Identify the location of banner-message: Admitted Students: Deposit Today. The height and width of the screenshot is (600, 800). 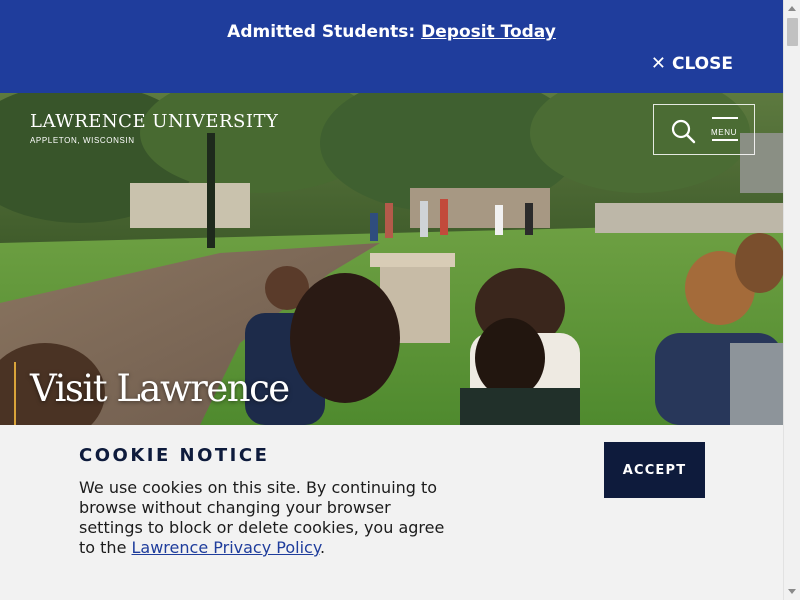
(391, 32).